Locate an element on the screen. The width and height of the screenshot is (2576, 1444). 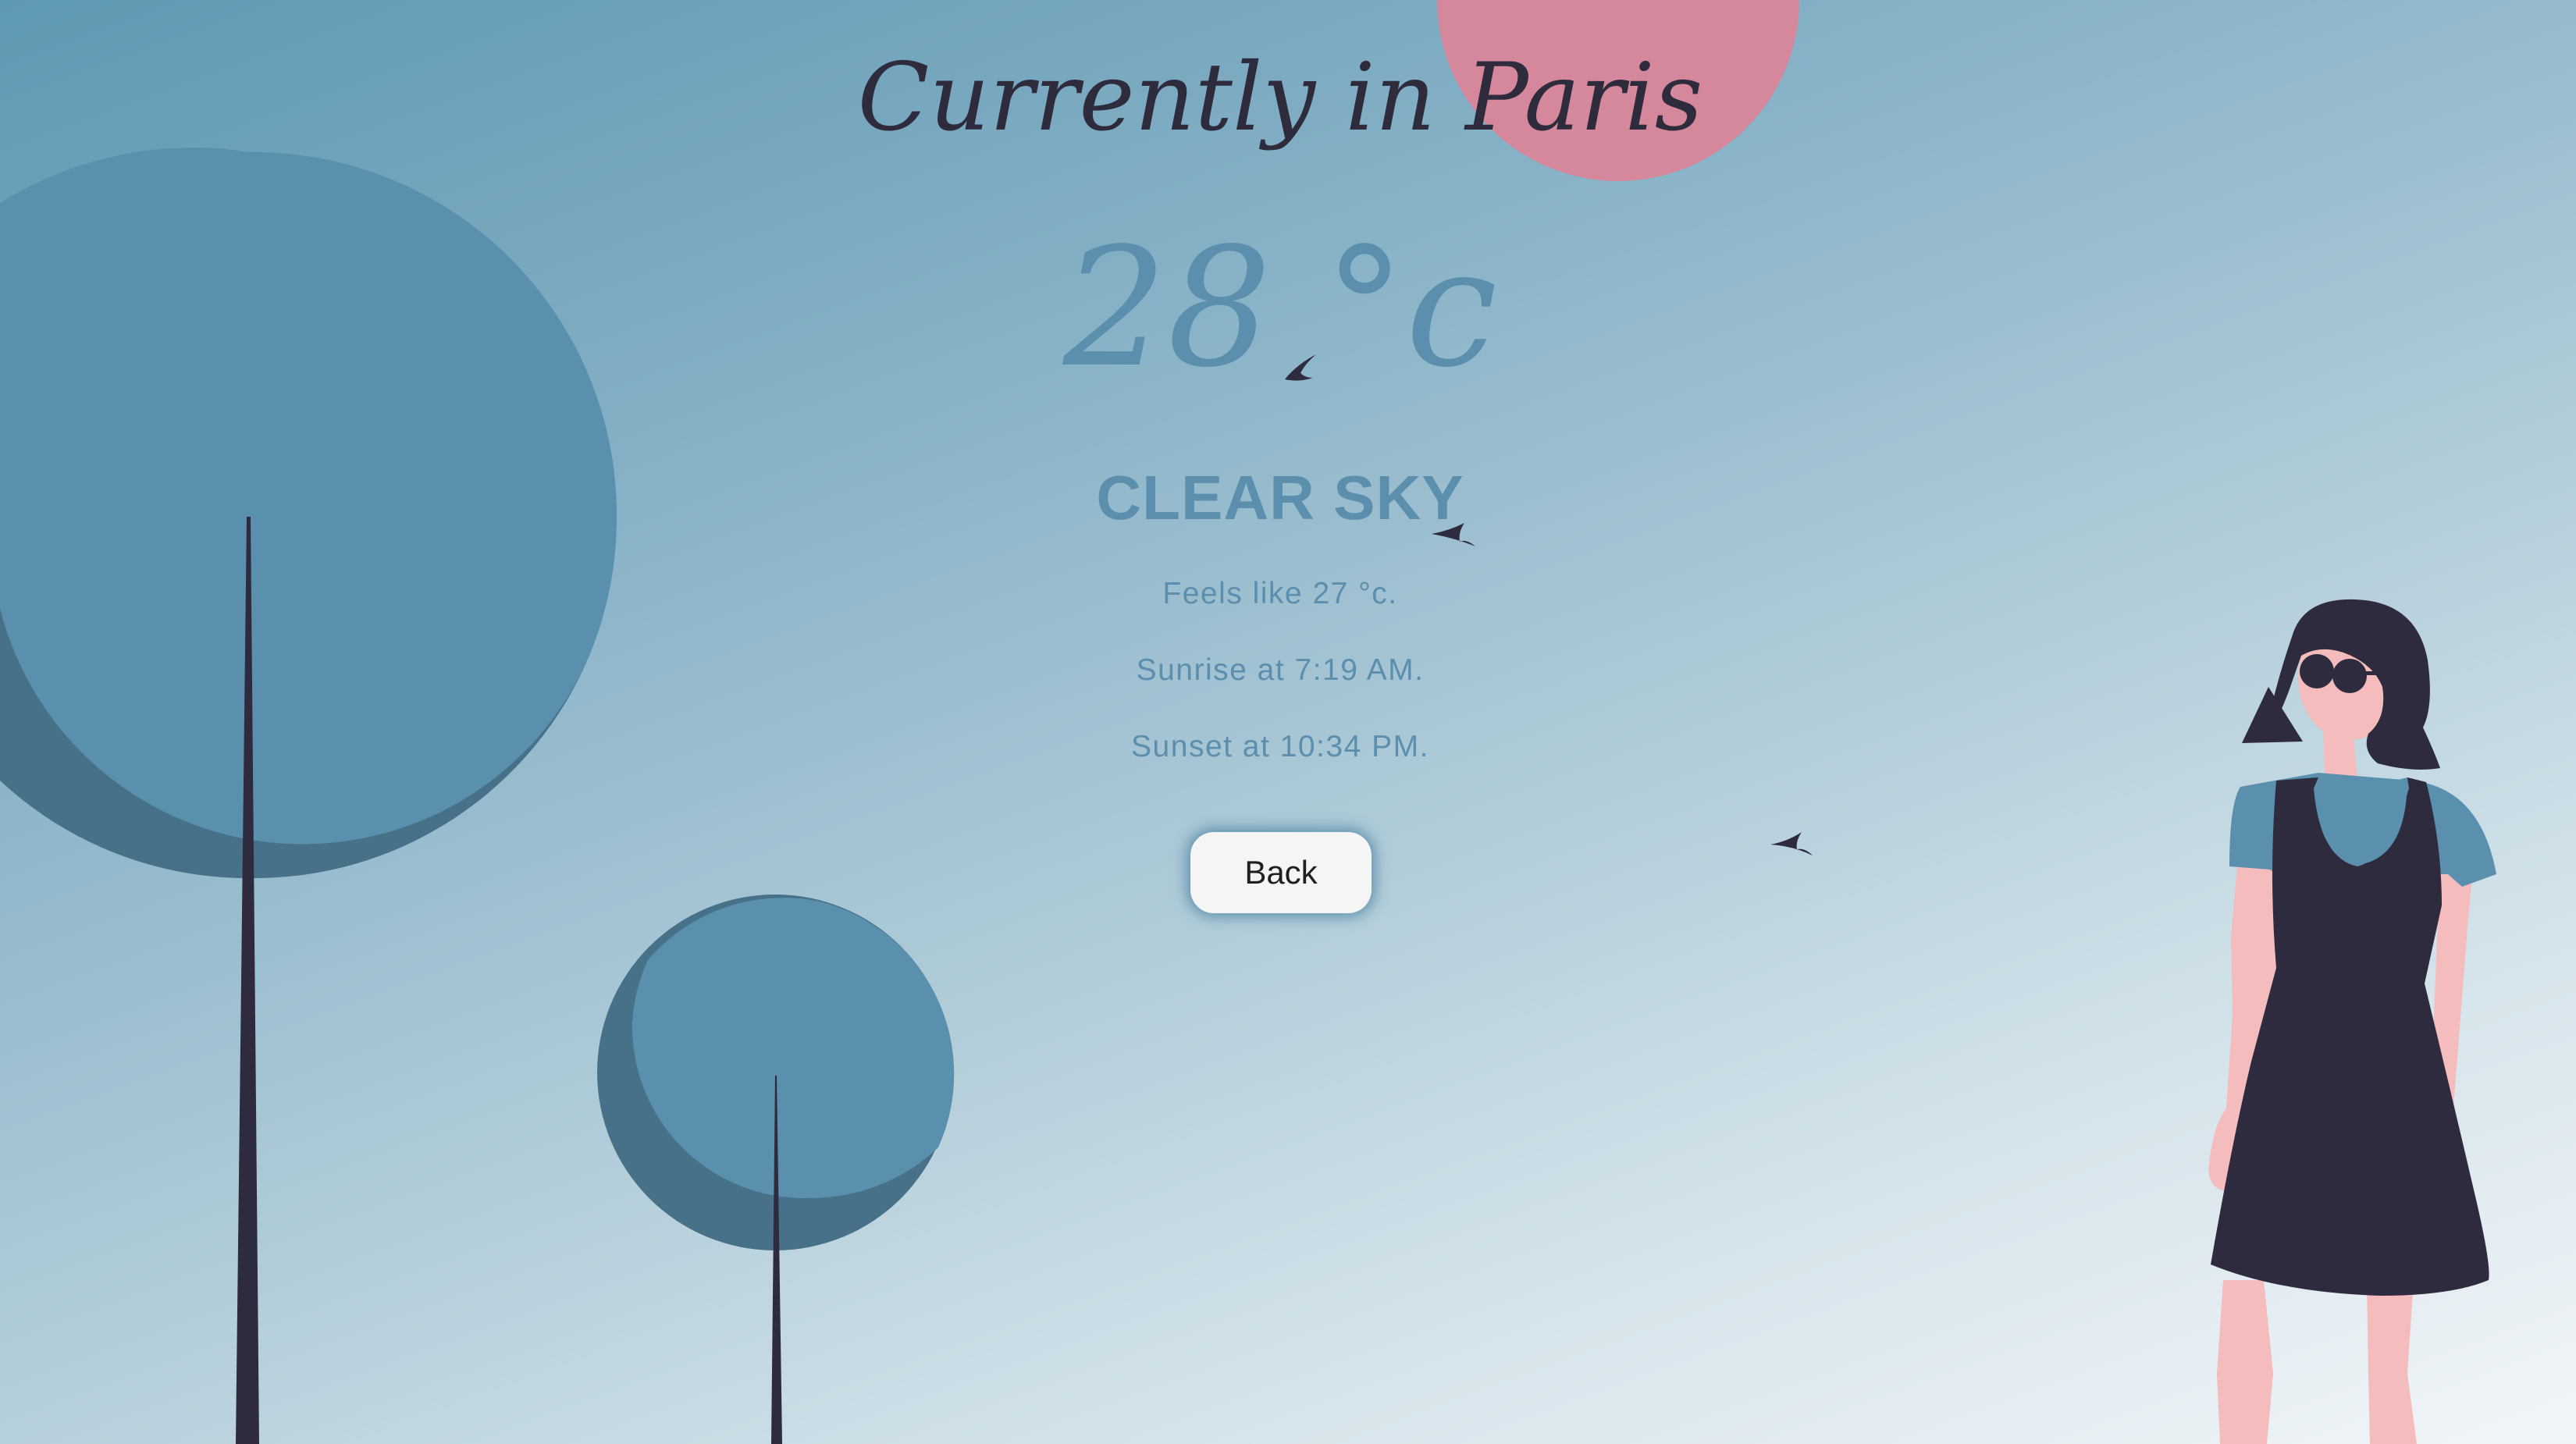
weather-description: CLEAR SKY is located at coordinates (1280, 497).